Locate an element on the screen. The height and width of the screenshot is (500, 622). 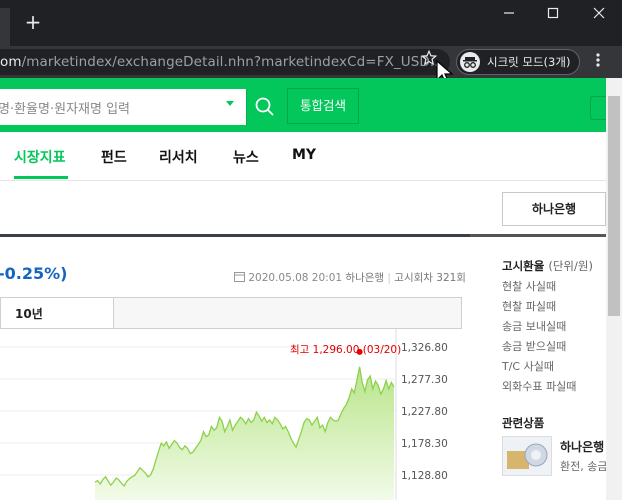
url-host: om is located at coordinates (11, 62).